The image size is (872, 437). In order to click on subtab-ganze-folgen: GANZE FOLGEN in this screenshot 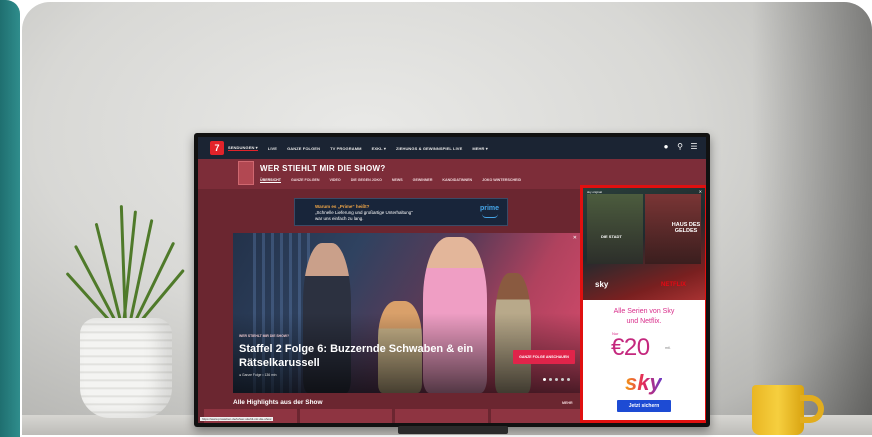, I will do `click(305, 180)`.